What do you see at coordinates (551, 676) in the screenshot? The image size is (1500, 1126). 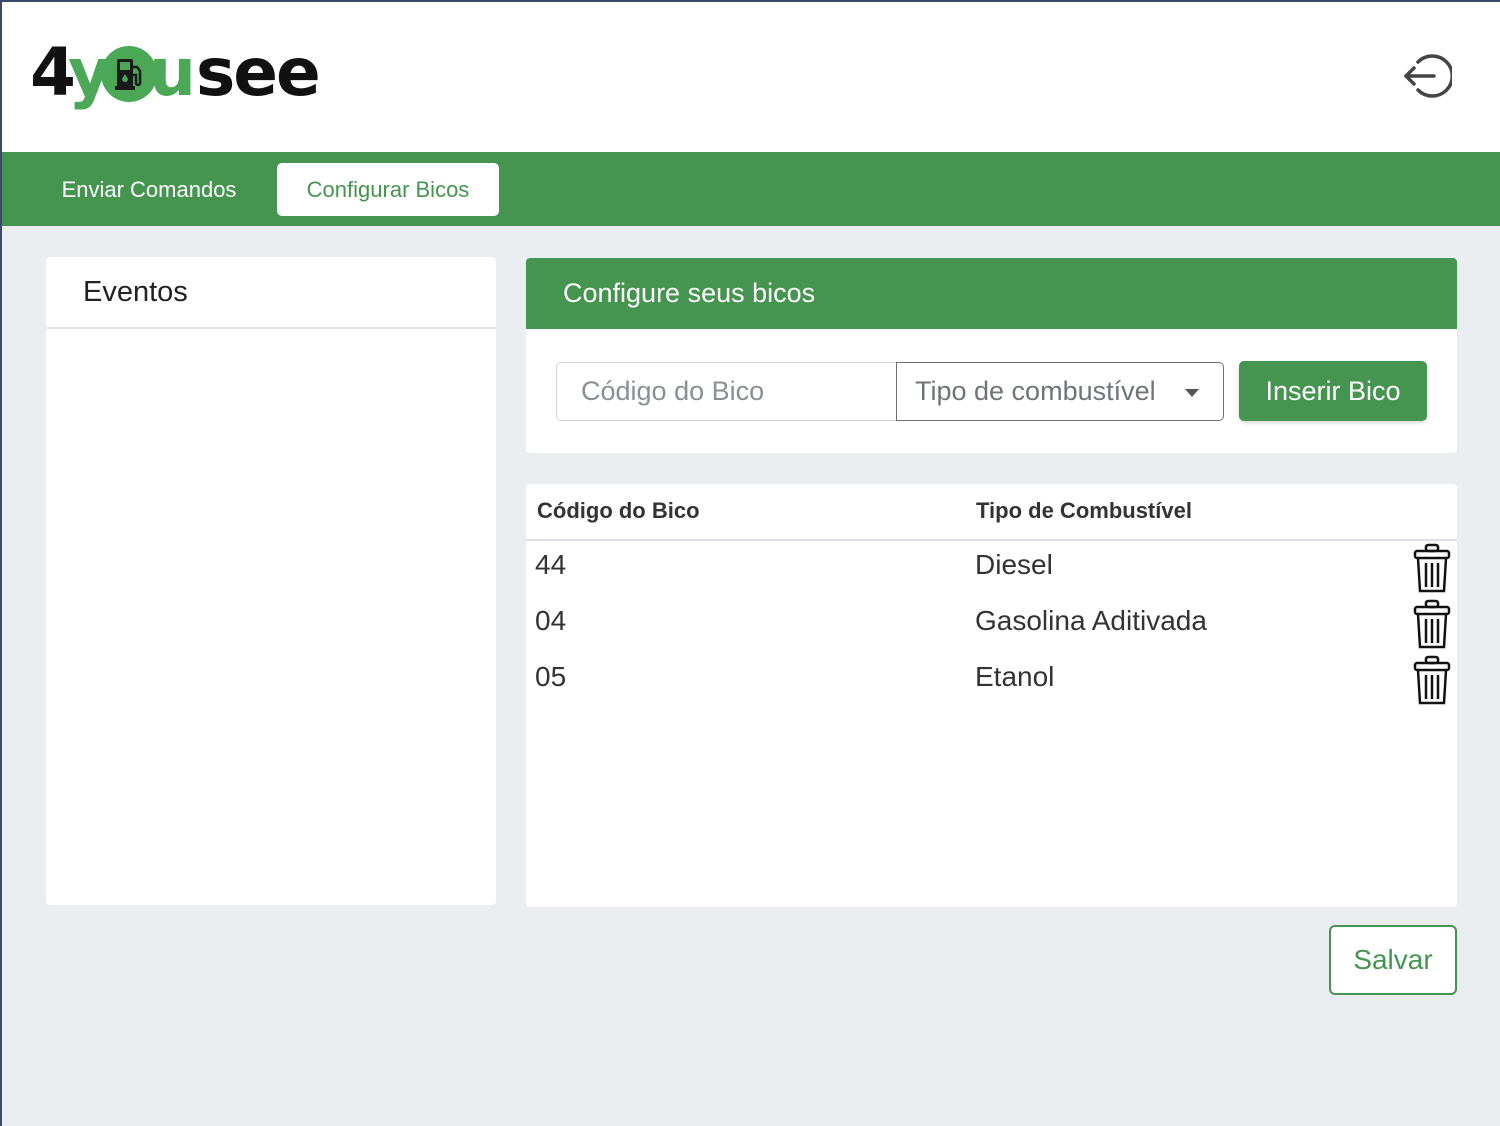 I see `cell-code: 05` at bounding box center [551, 676].